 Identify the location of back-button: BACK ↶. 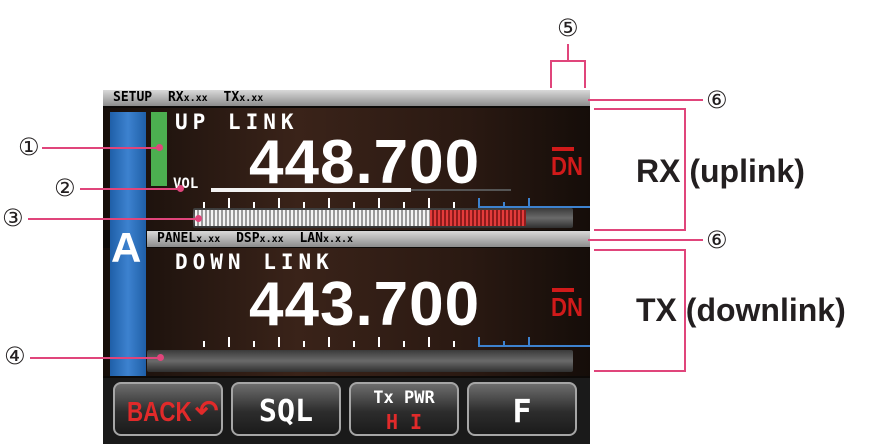
(168, 409).